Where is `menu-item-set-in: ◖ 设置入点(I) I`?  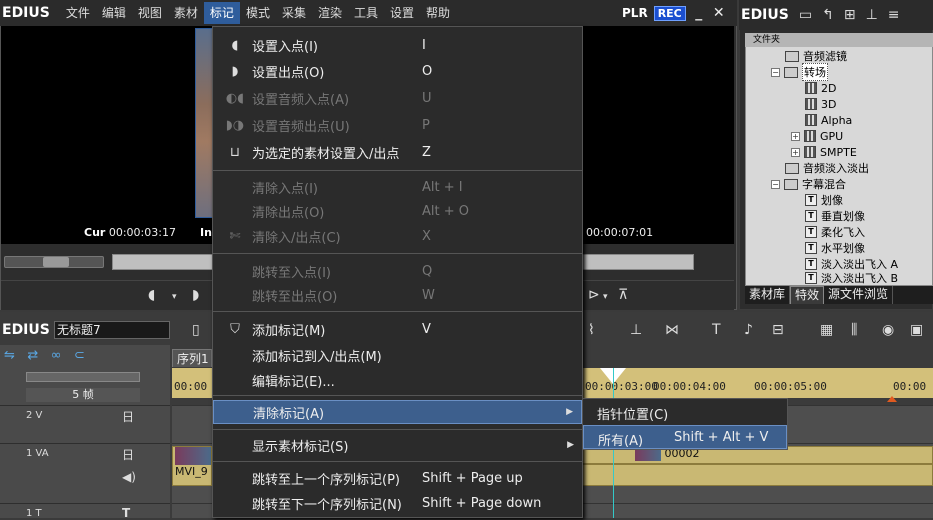
menu-item-set-in: ◖ 设置入点(I) I is located at coordinates (397, 45).